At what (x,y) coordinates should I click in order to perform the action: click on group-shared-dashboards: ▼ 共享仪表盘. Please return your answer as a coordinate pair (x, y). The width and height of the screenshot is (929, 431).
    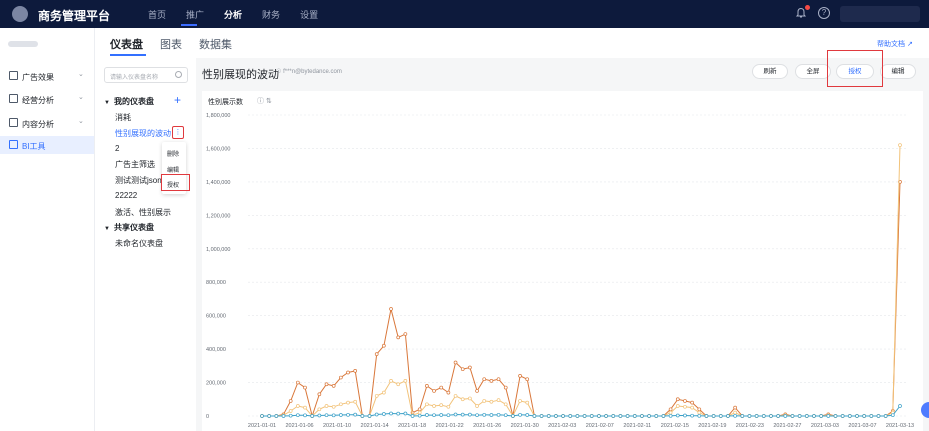
    Looking at the image, I should click on (129, 227).